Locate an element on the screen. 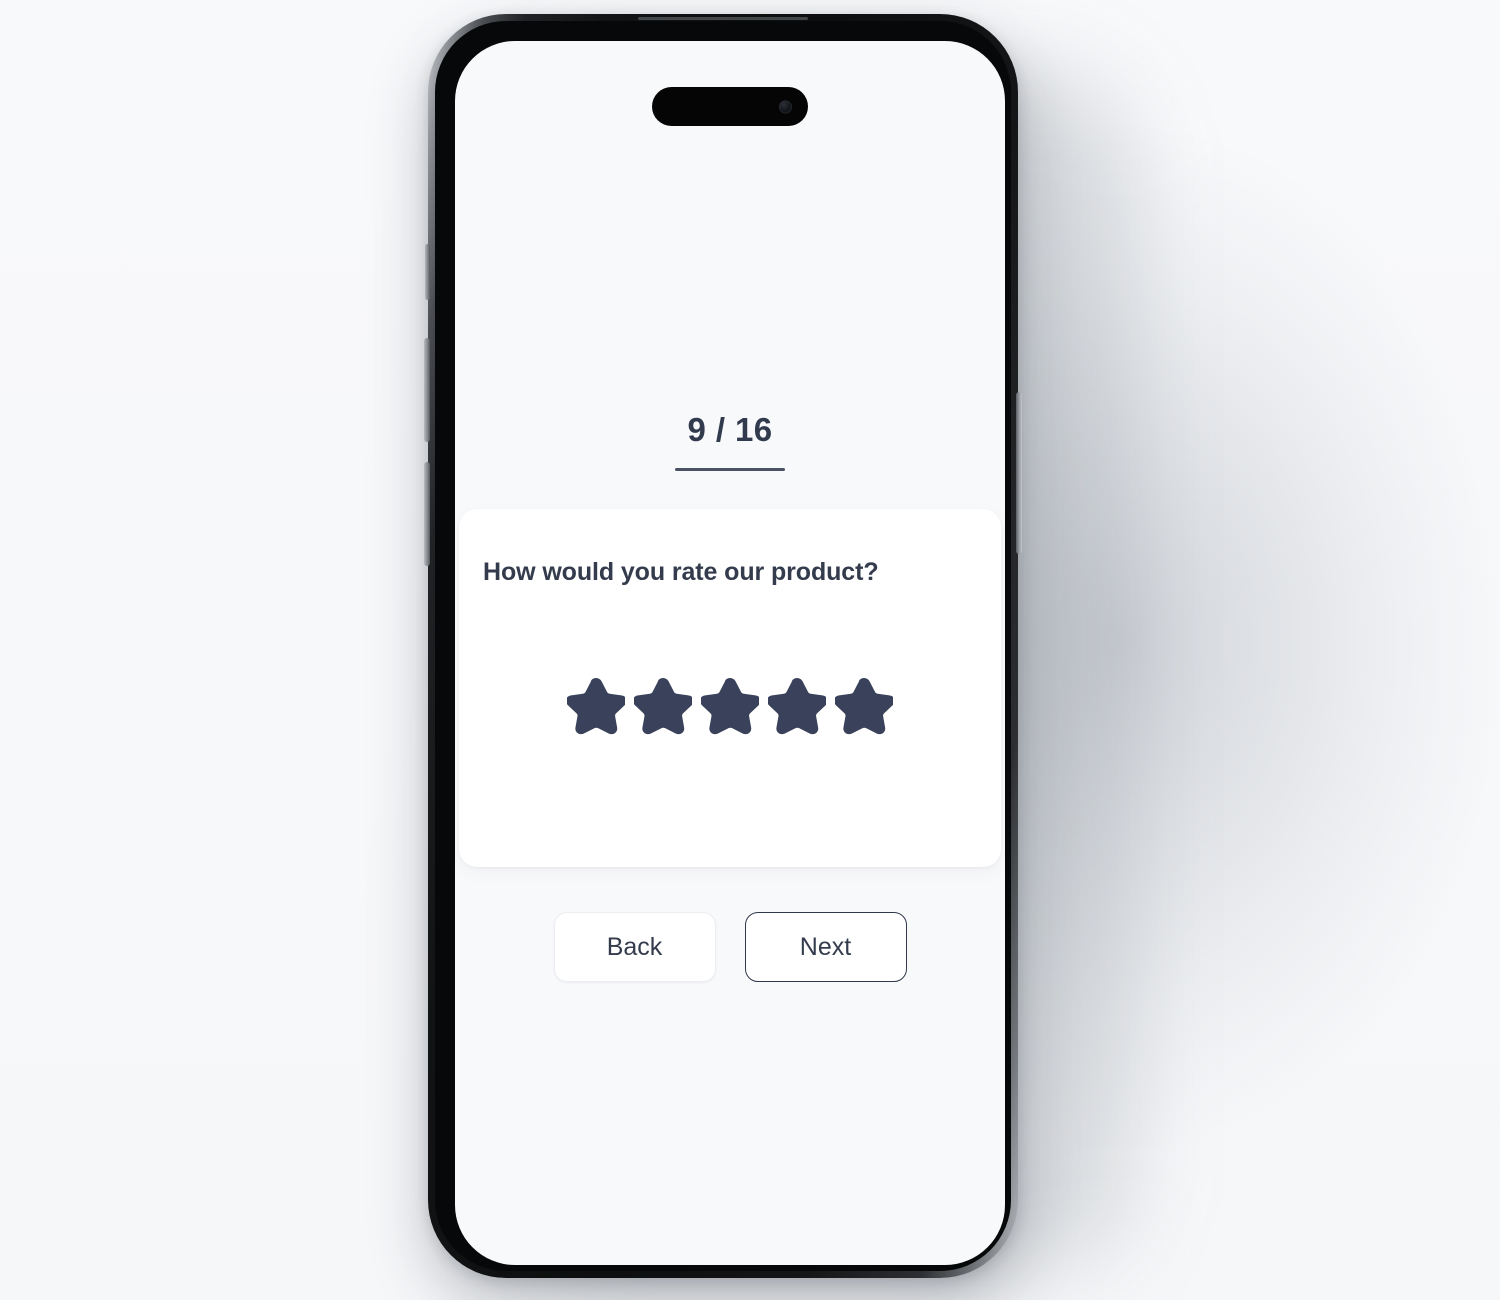  question-card: How would you rate our product? is located at coordinates (730, 688).